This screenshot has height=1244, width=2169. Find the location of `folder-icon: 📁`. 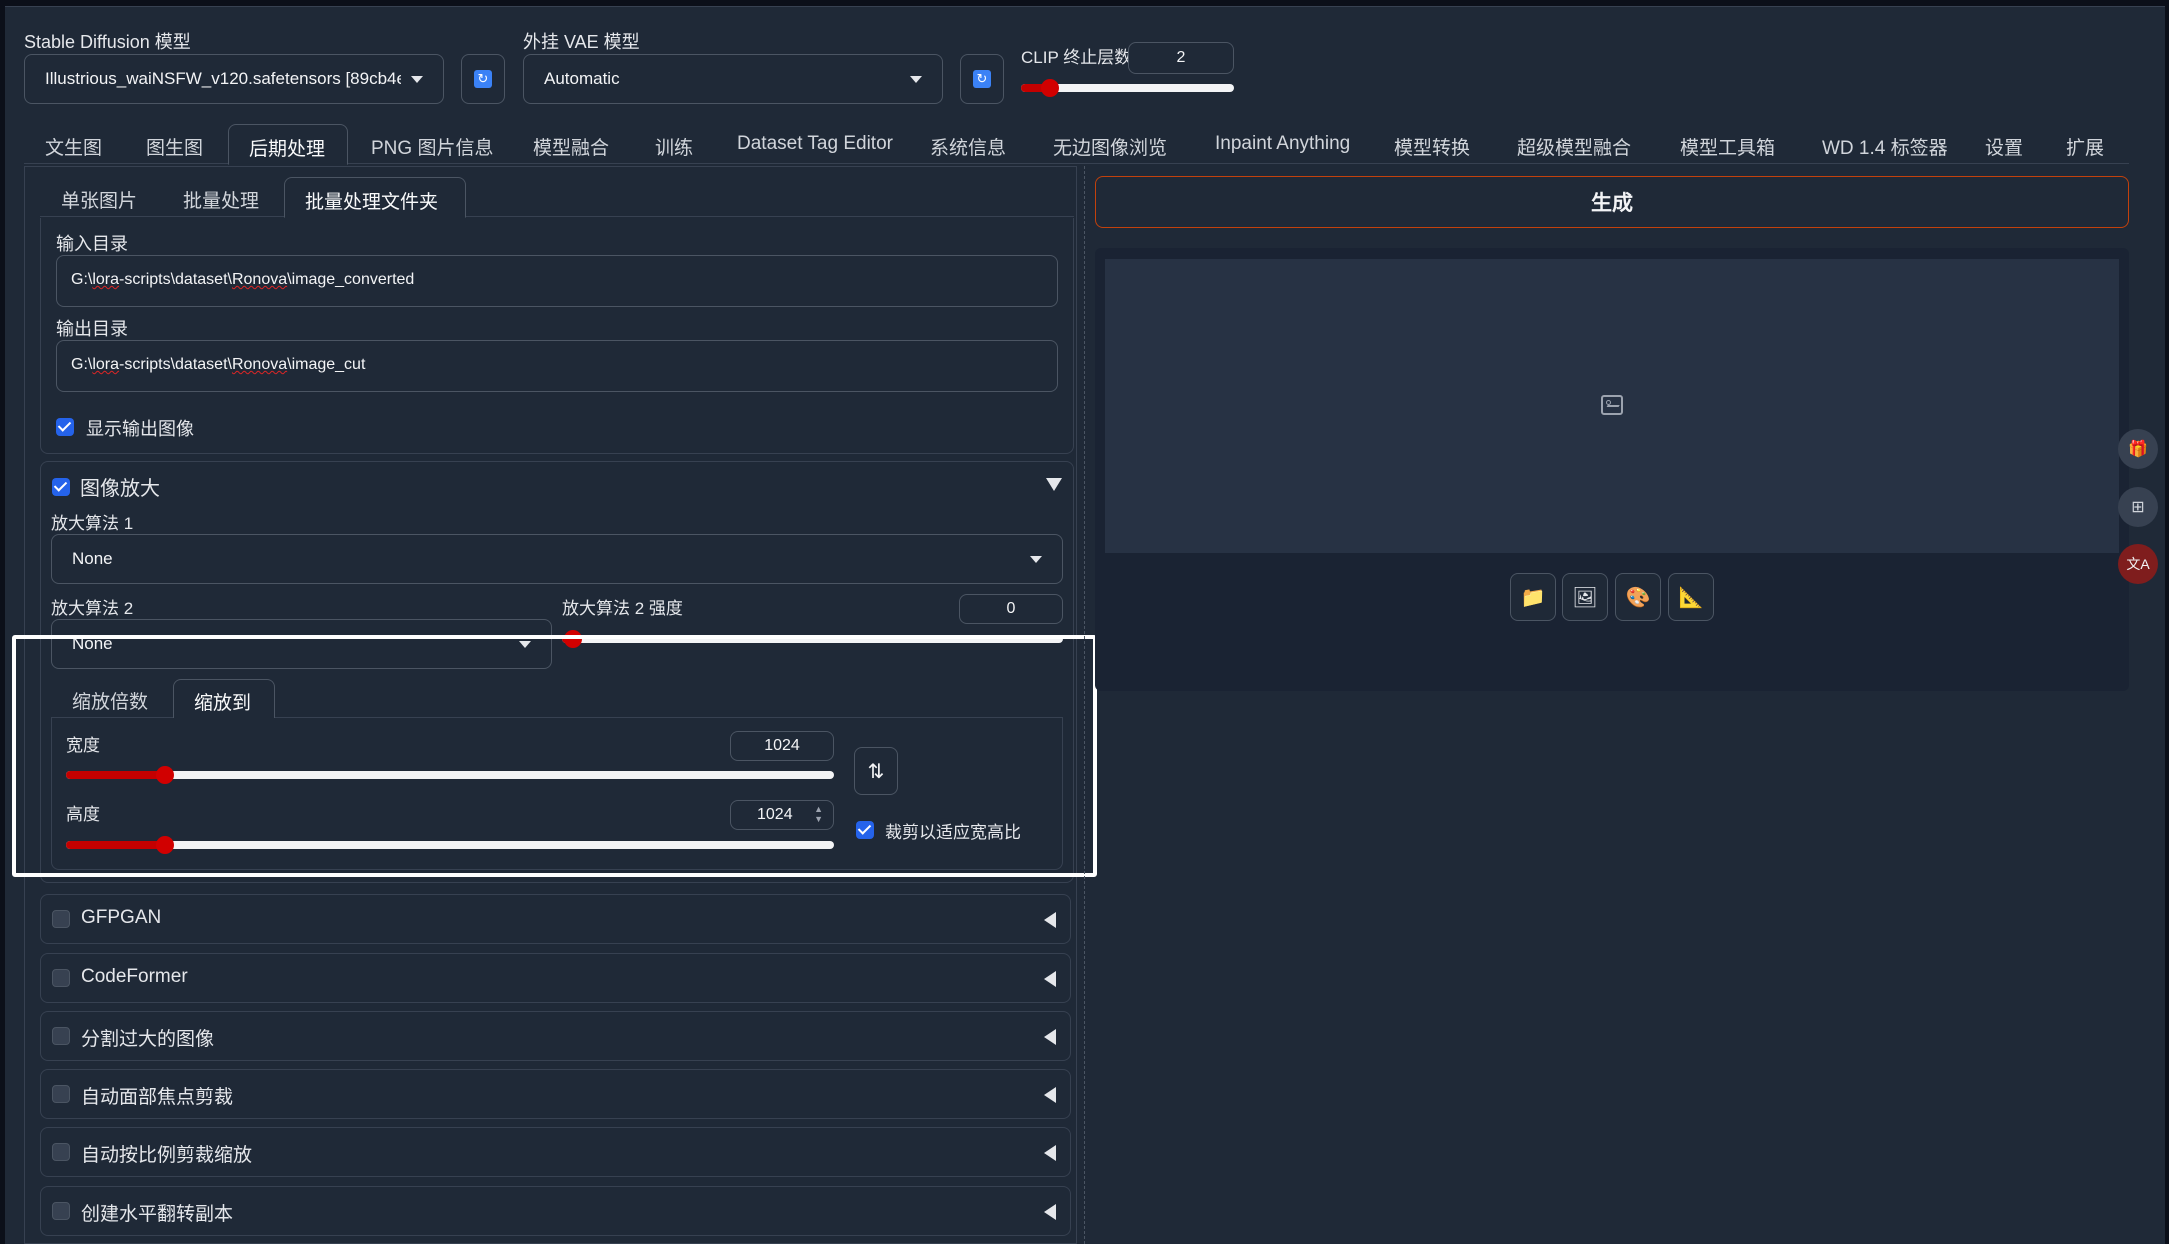

folder-icon: 📁 is located at coordinates (1533, 597).